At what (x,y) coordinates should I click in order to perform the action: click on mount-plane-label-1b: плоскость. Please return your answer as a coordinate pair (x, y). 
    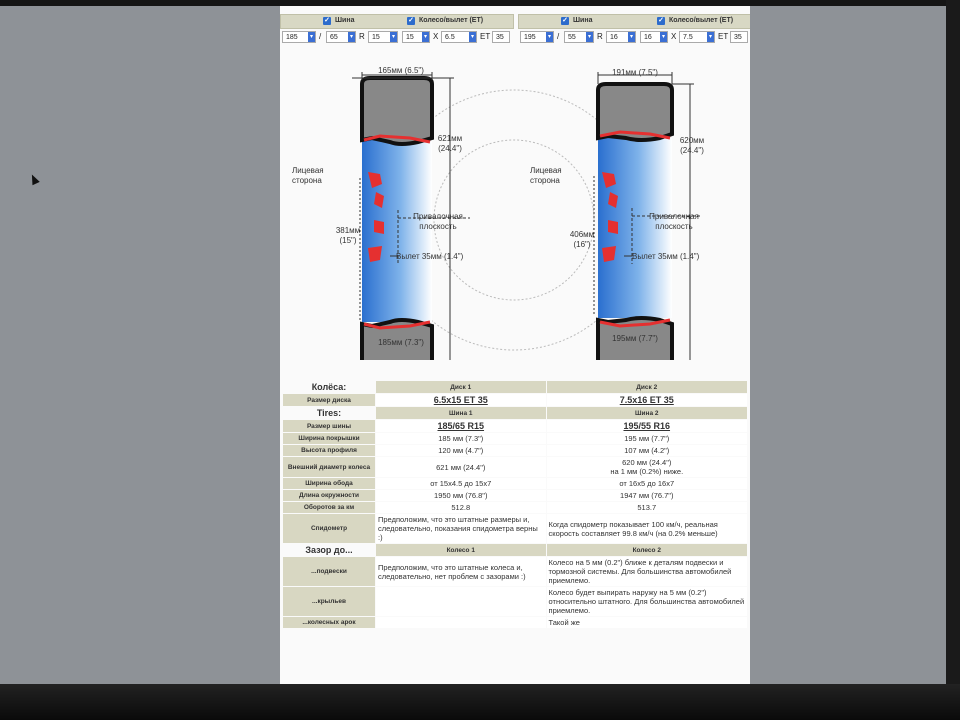
    Looking at the image, I should click on (438, 226).